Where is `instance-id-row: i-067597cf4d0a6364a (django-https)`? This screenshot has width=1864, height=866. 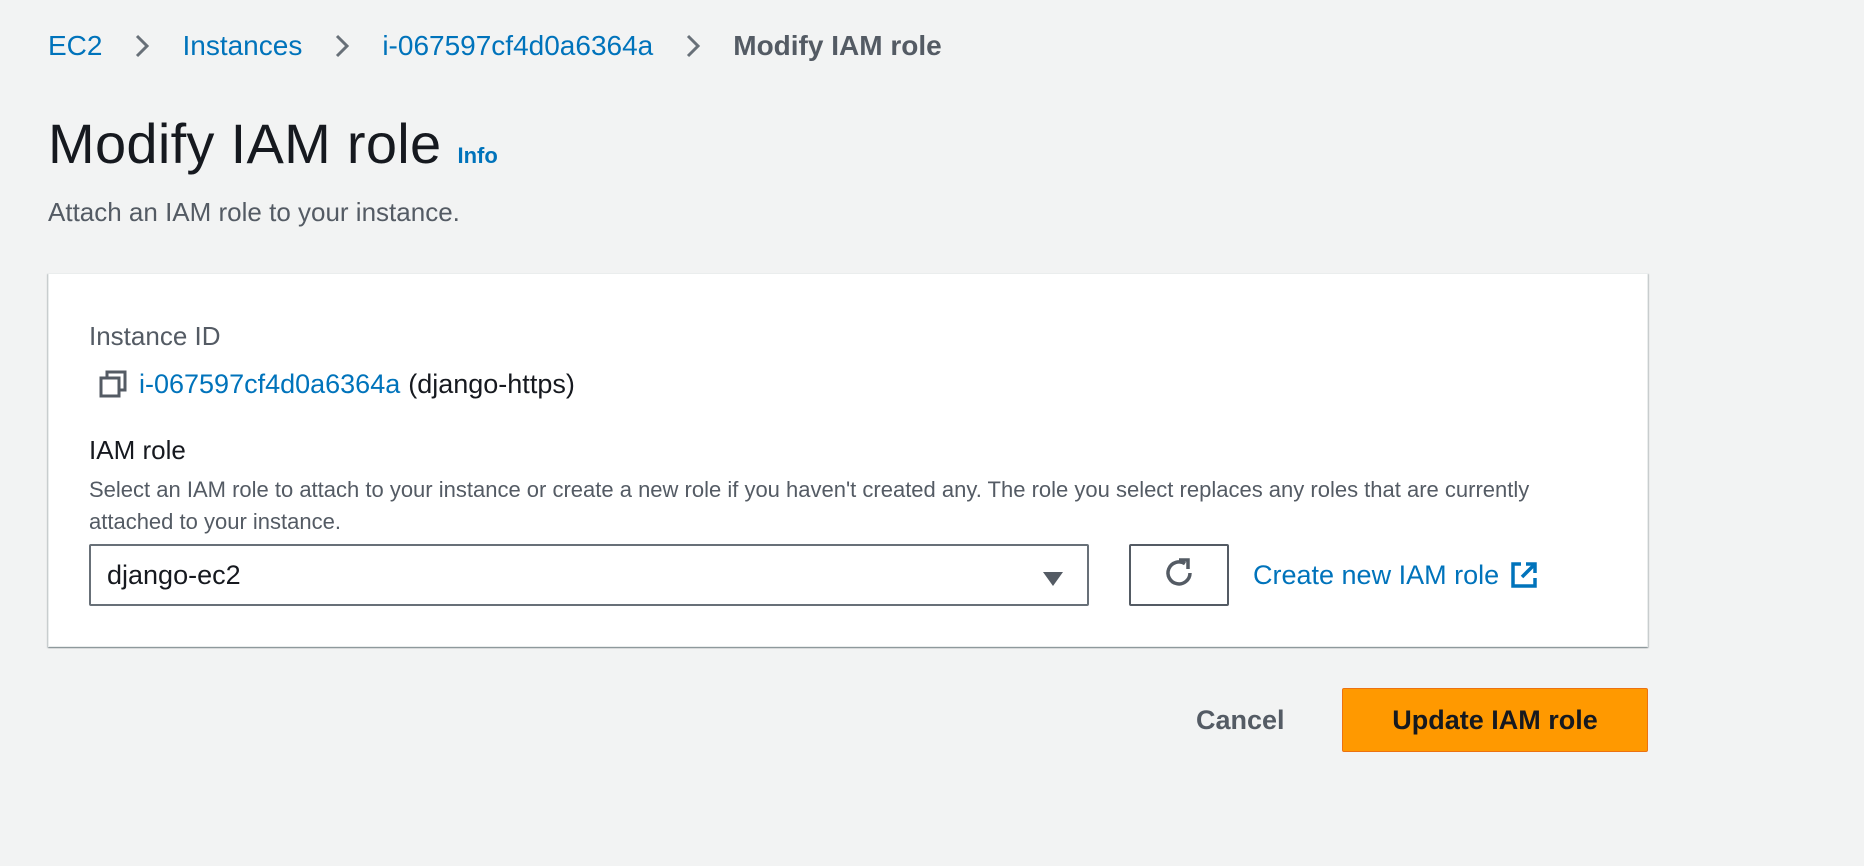 instance-id-row: i-067597cf4d0a6364a (django-https) is located at coordinates (336, 384).